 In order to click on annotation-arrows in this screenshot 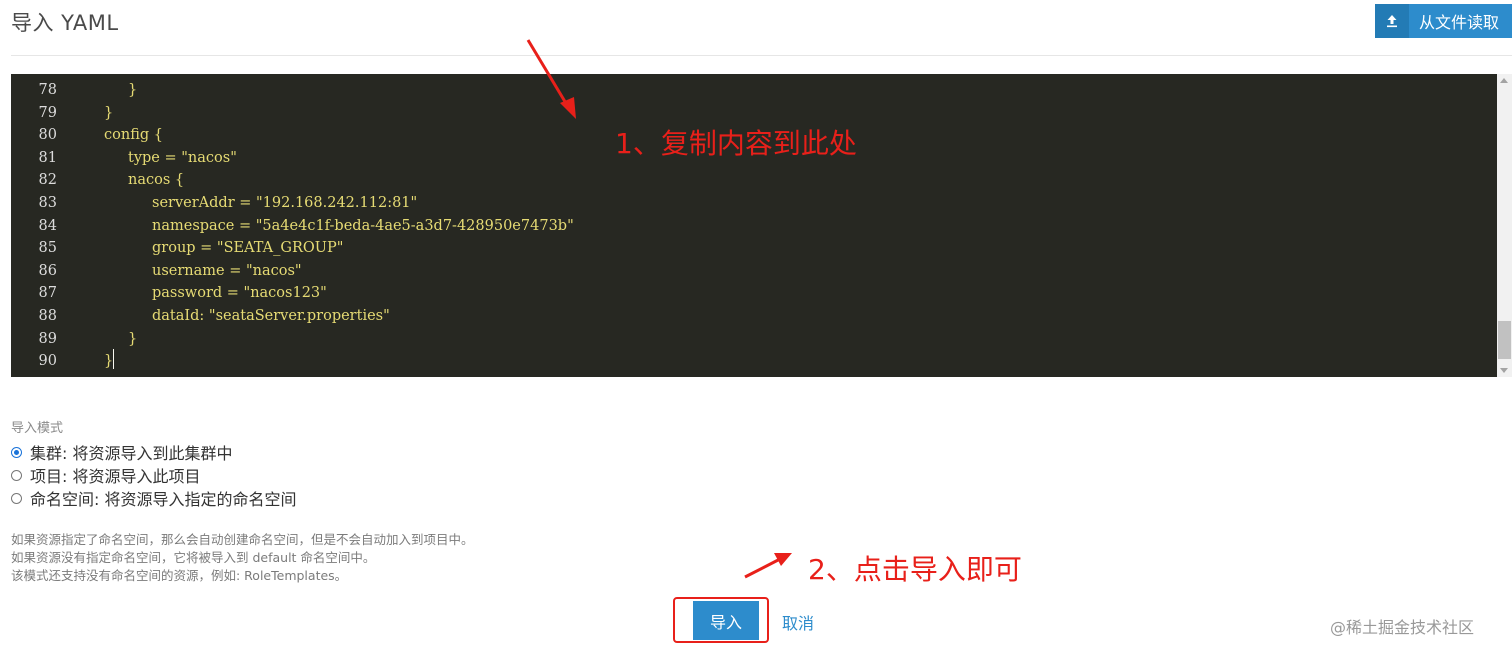, I will do `click(659, 309)`.